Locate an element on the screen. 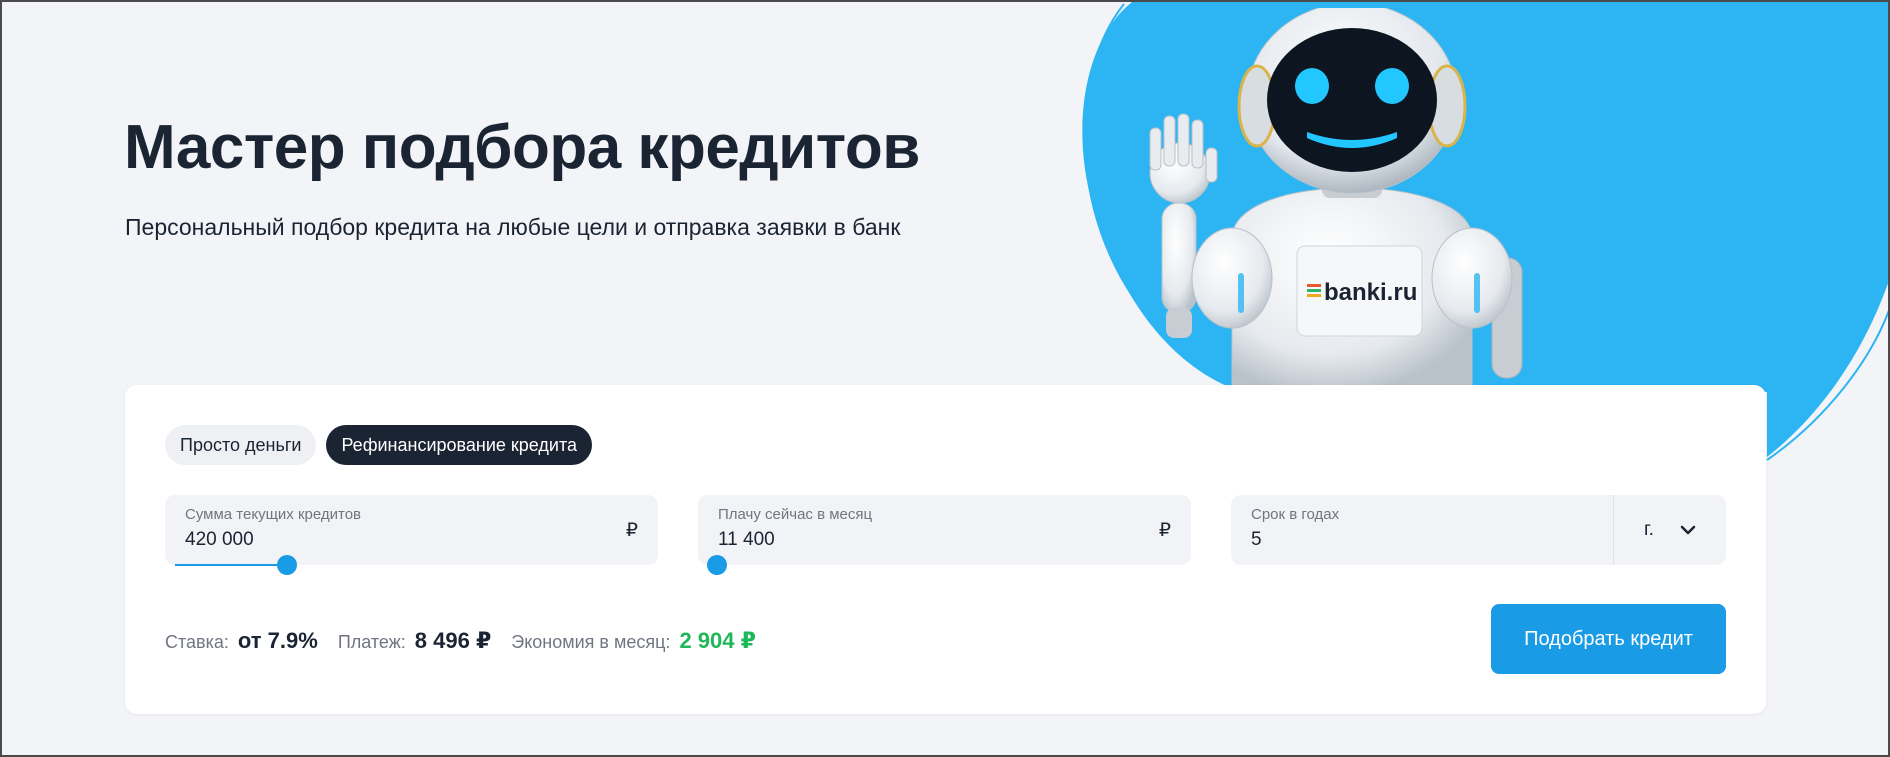  chevron-down-icon is located at coordinates (1688, 530).